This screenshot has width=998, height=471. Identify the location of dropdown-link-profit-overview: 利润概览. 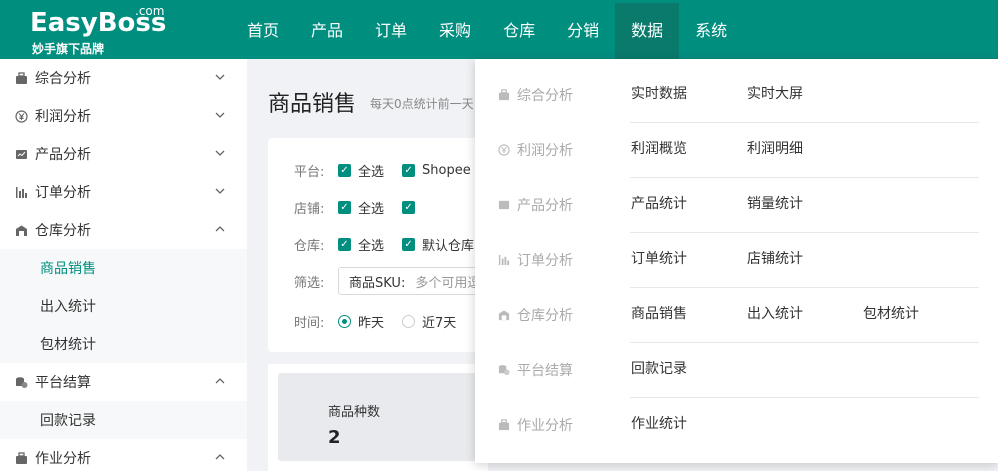
(659, 149).